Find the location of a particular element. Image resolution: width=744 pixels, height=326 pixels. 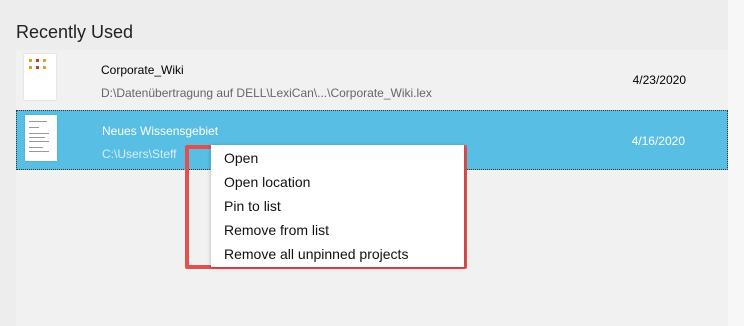

project-name: Corporate_Wiki is located at coordinates (142, 70).